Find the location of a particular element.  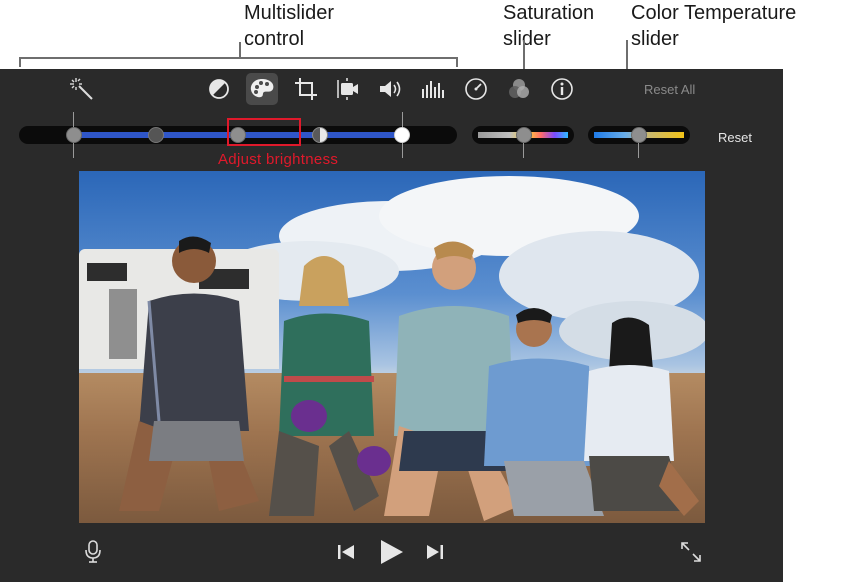

clip-info-icon is located at coordinates (562, 89).